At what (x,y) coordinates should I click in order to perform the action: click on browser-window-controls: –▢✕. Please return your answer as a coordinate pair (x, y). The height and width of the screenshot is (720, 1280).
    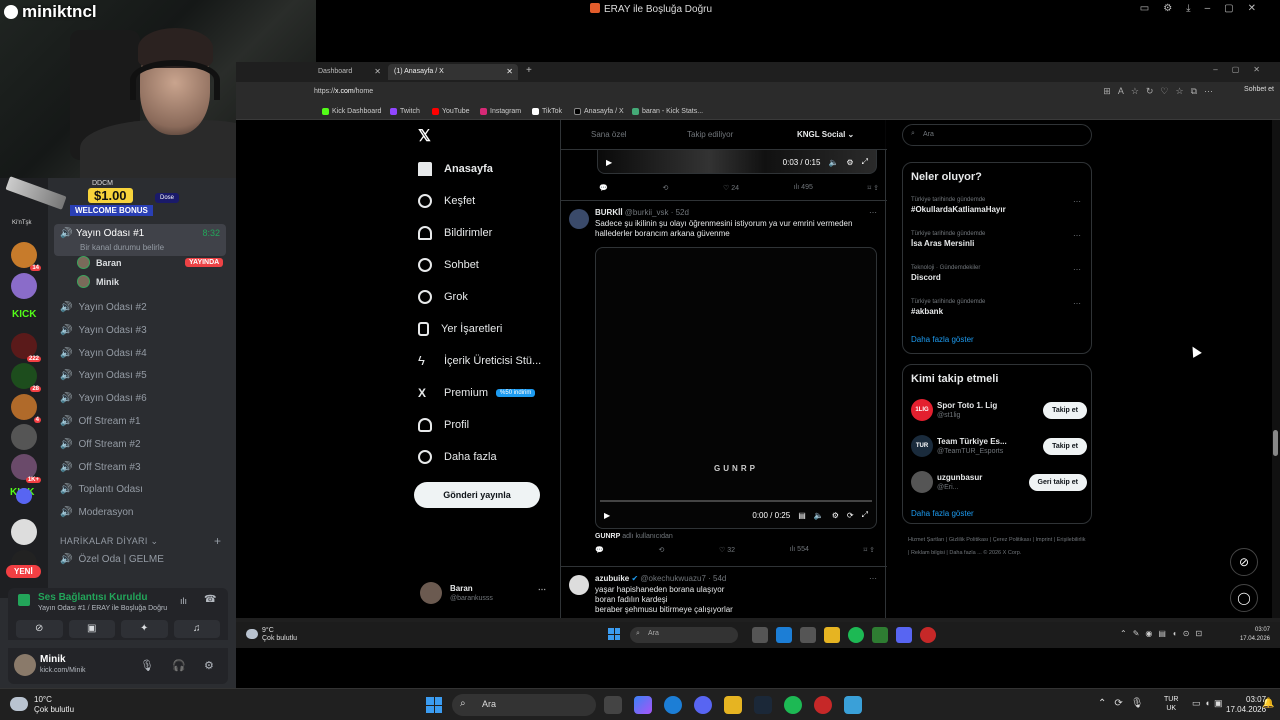
    Looking at the image, I should click on (1243, 69).